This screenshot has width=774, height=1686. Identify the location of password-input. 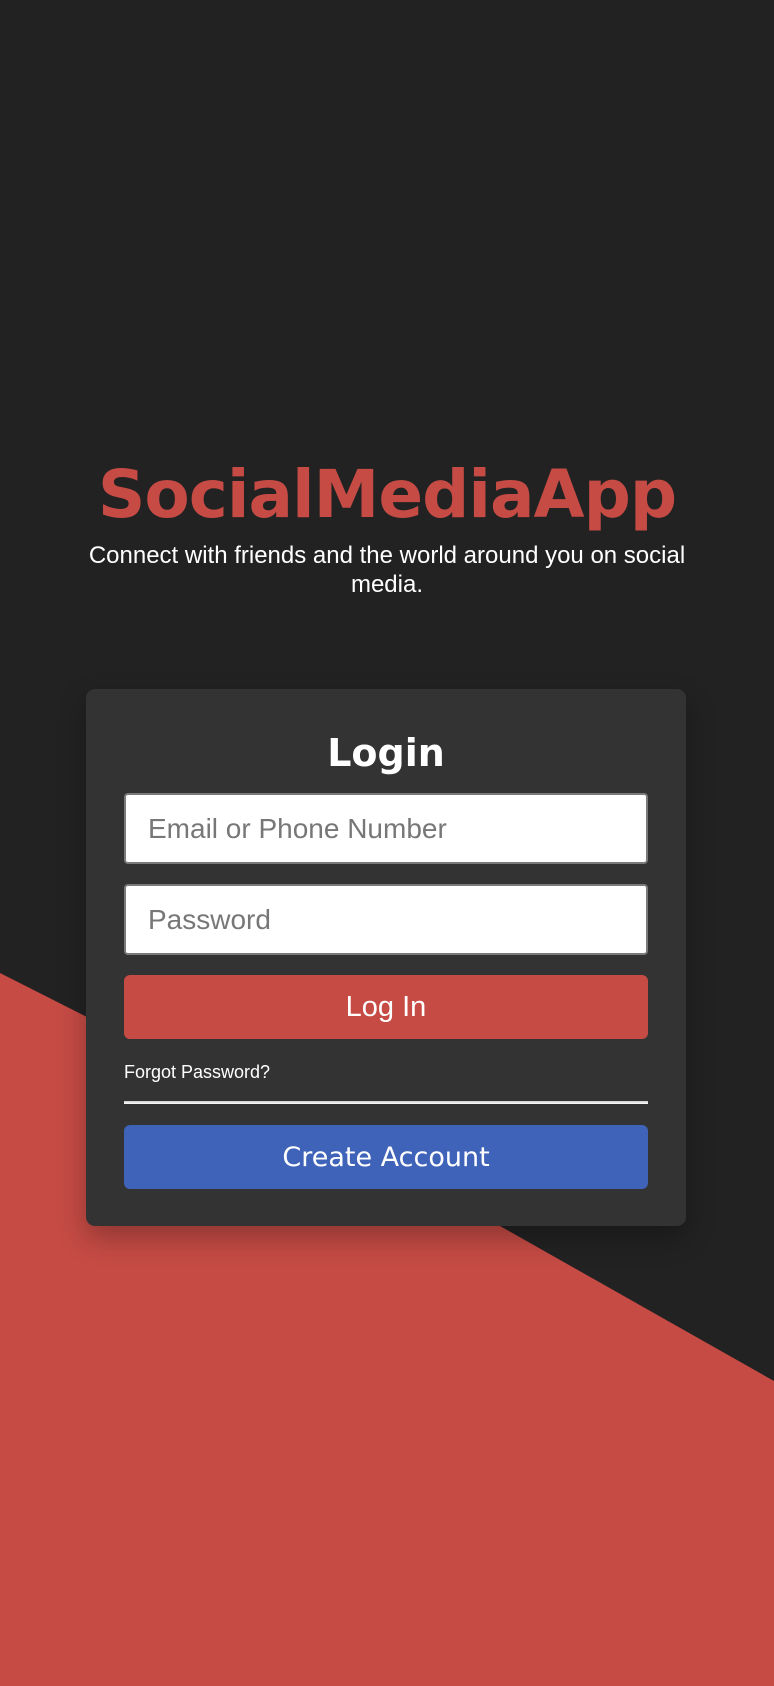
(386, 919).